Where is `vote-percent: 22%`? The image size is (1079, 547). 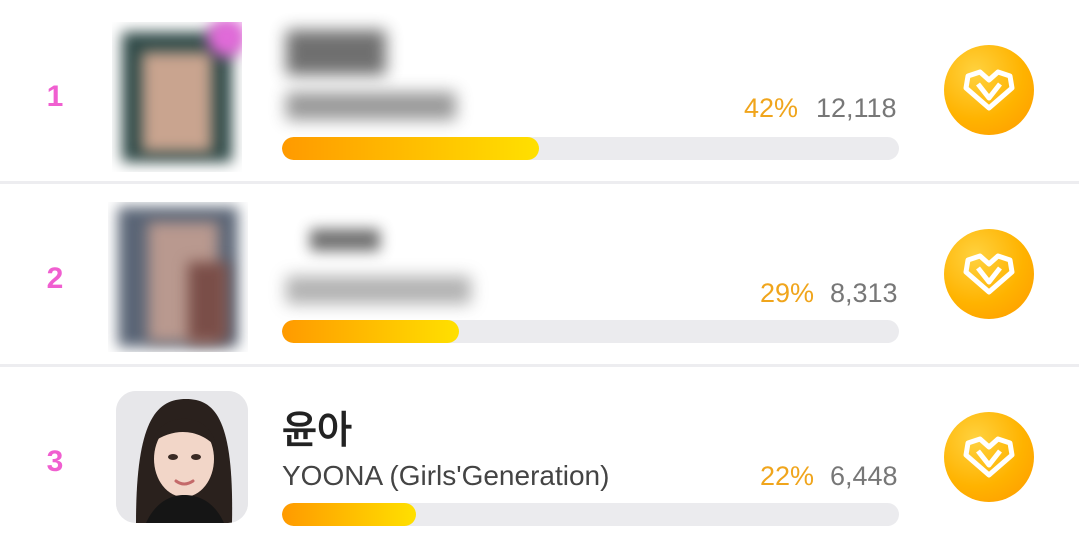
vote-percent: 22% is located at coordinates (787, 476).